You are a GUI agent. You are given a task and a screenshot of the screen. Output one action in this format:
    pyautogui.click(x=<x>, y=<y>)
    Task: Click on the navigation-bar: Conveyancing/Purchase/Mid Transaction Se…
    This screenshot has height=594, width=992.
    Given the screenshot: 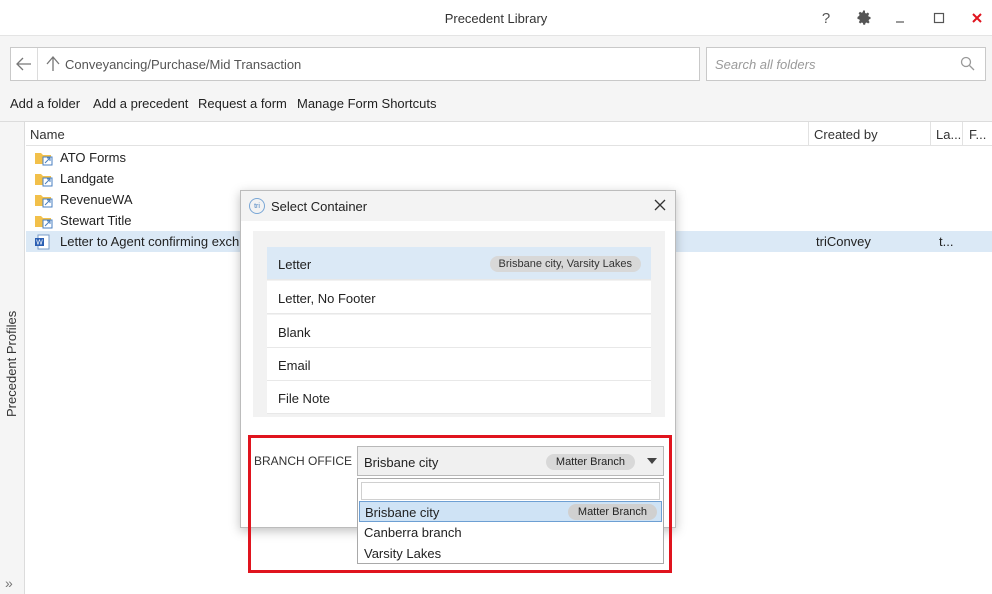 What is the action you would take?
    pyautogui.click(x=496, y=61)
    